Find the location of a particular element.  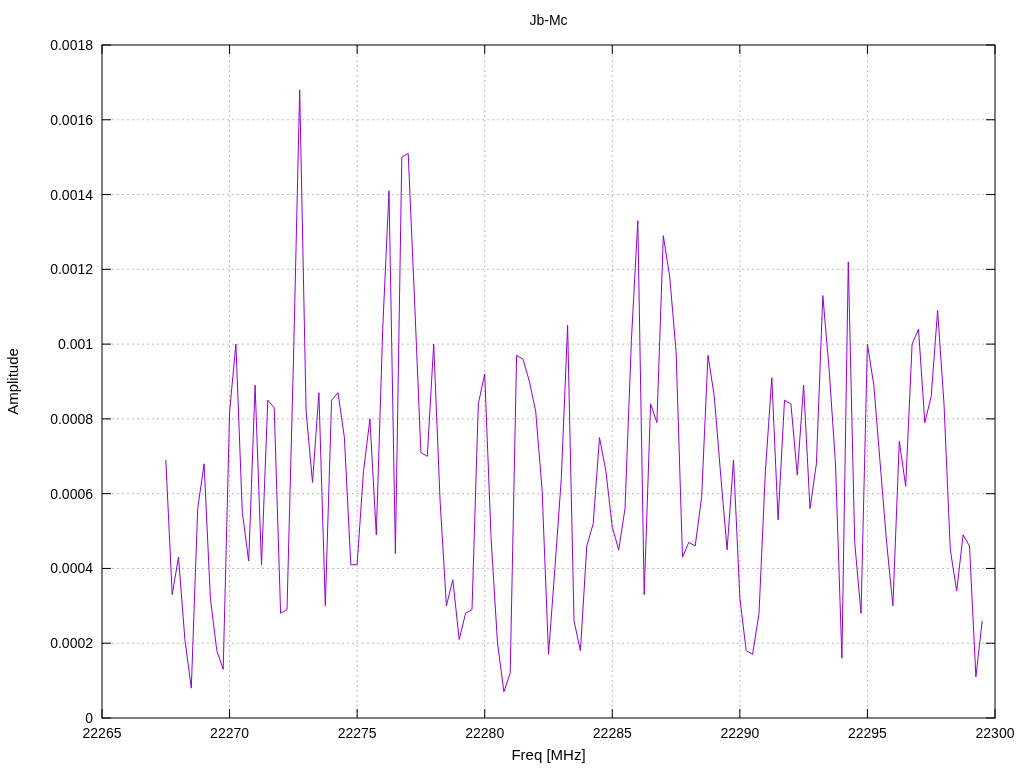

x-tick-label: 22285 is located at coordinates (612, 733).